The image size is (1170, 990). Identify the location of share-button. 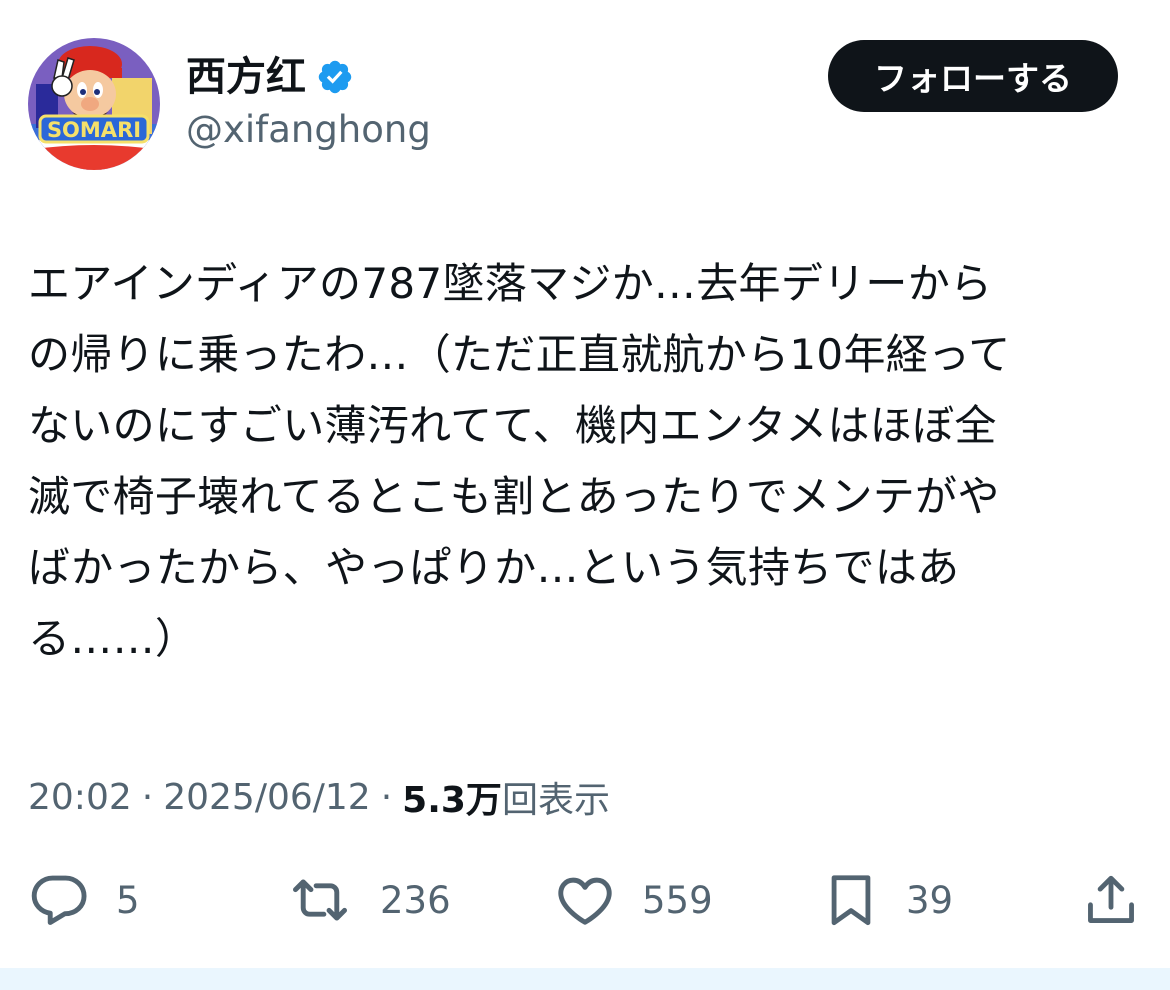
(1111, 900).